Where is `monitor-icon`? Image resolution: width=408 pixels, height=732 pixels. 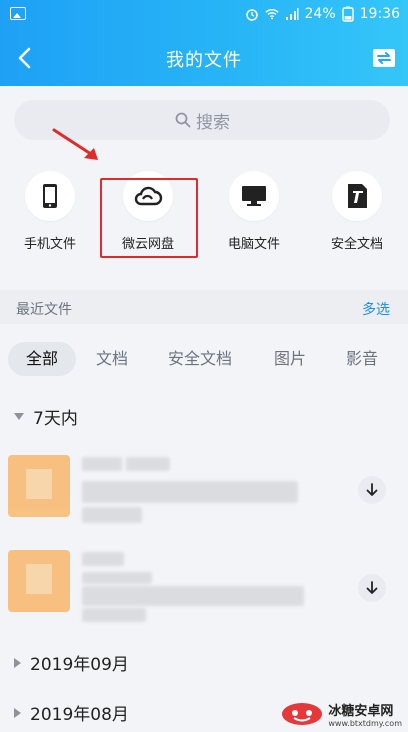
monitor-icon is located at coordinates (254, 196).